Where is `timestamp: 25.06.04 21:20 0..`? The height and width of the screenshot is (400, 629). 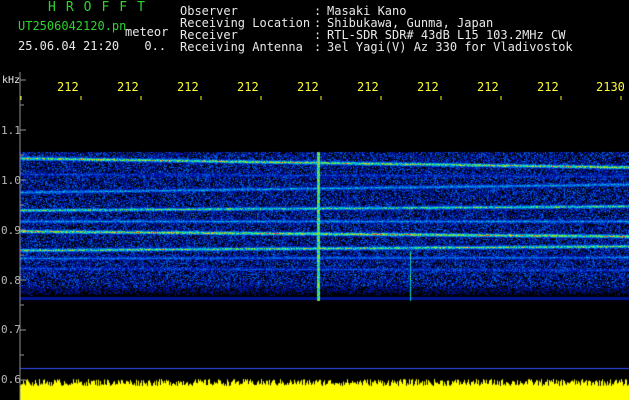
timestamp: 25.06.04 21:20 0.. is located at coordinates (92, 46).